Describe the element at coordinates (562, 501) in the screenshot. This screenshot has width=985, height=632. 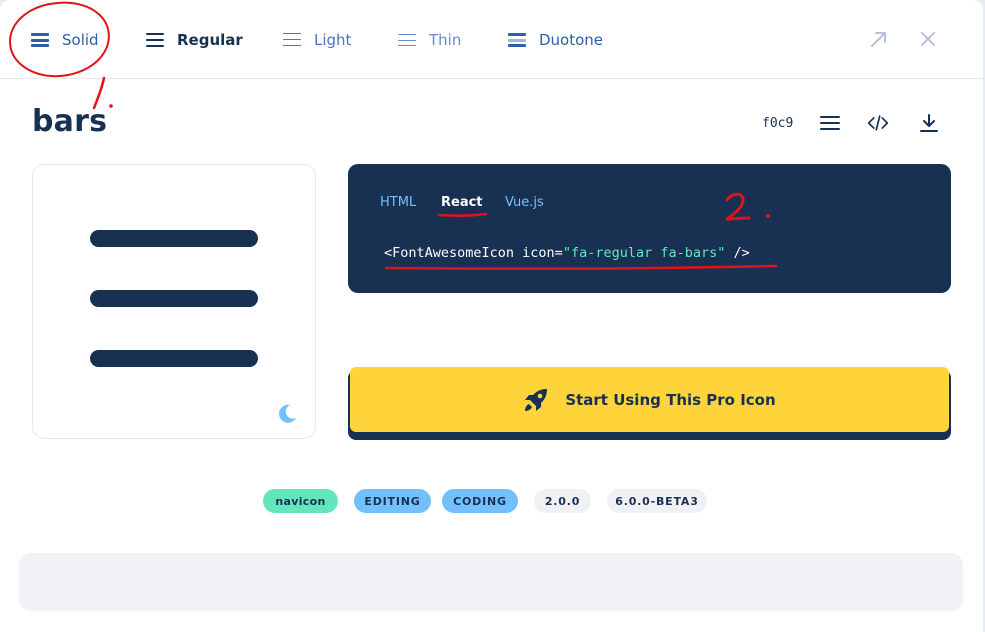
I see `tag-version-added: 2.0.0` at that location.